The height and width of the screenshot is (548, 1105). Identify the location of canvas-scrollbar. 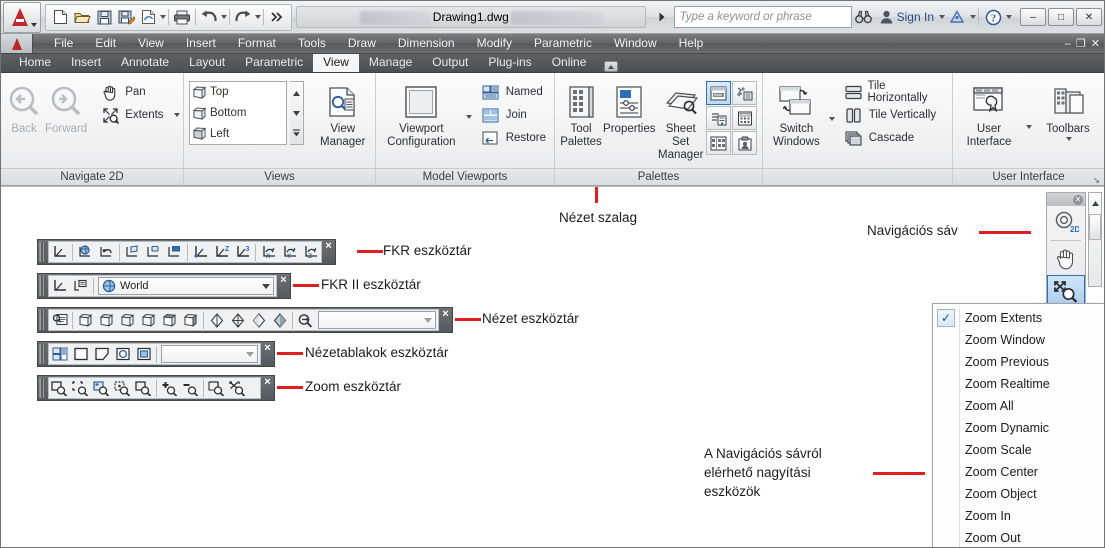
(1095, 239).